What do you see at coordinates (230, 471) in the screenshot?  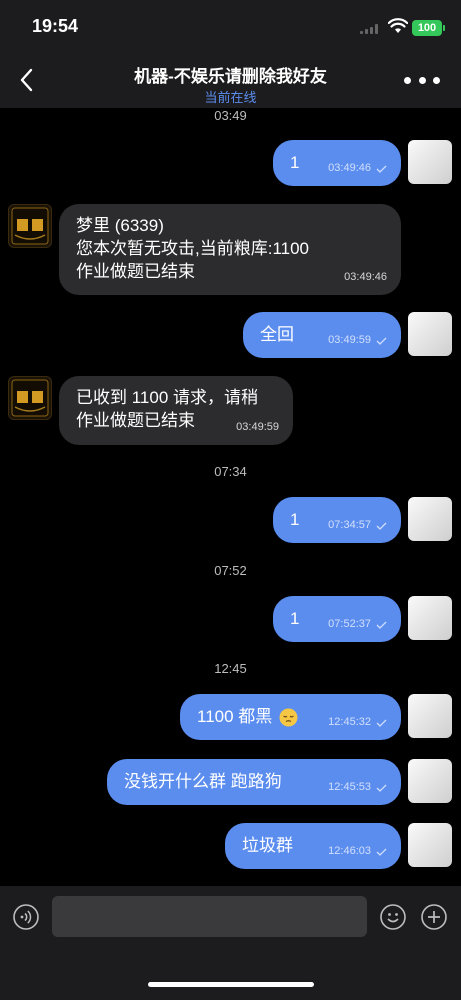 I see `date-separator: 07:34` at bounding box center [230, 471].